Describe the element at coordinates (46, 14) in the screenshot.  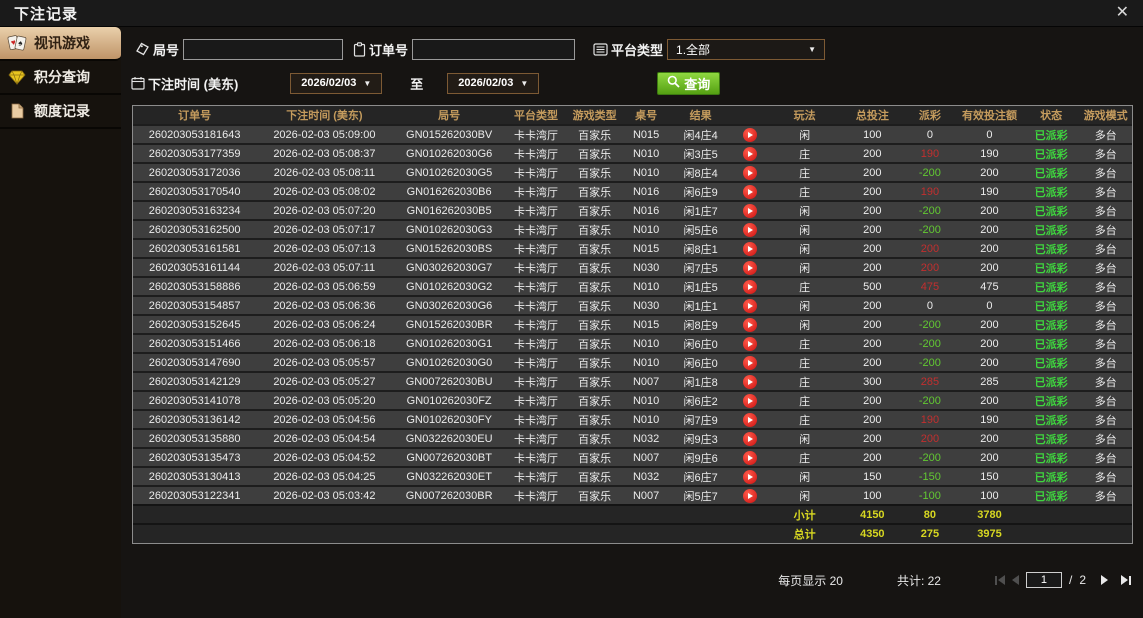
I see `window-title: 下注记录` at that location.